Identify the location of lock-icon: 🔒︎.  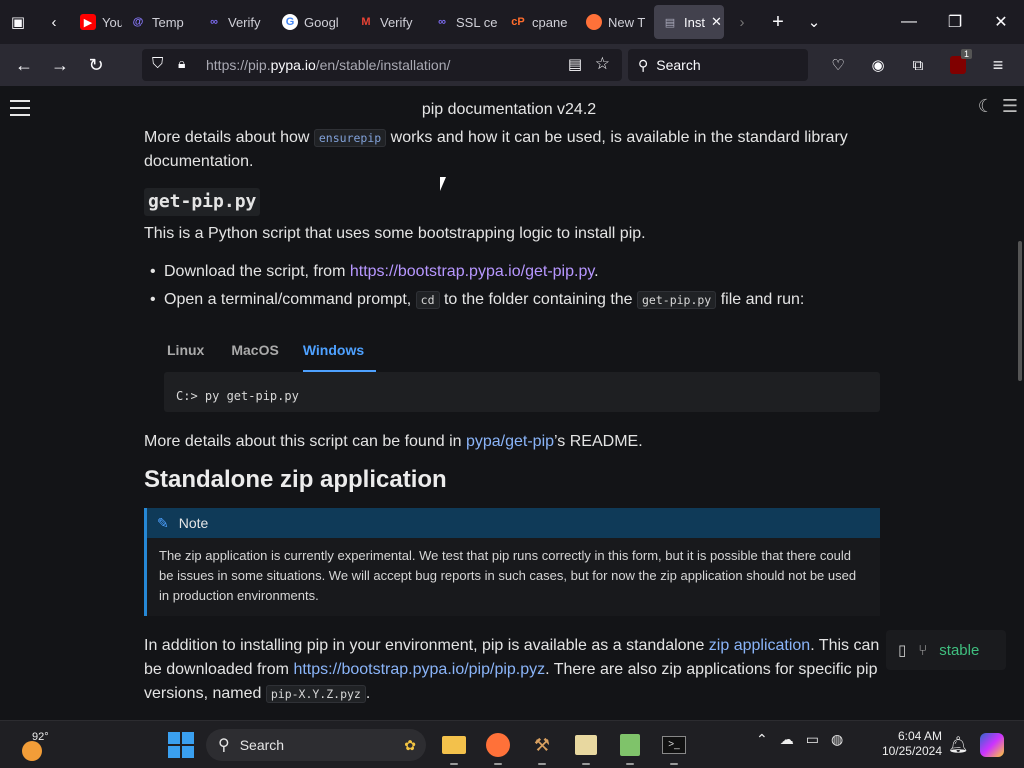
(181, 63).